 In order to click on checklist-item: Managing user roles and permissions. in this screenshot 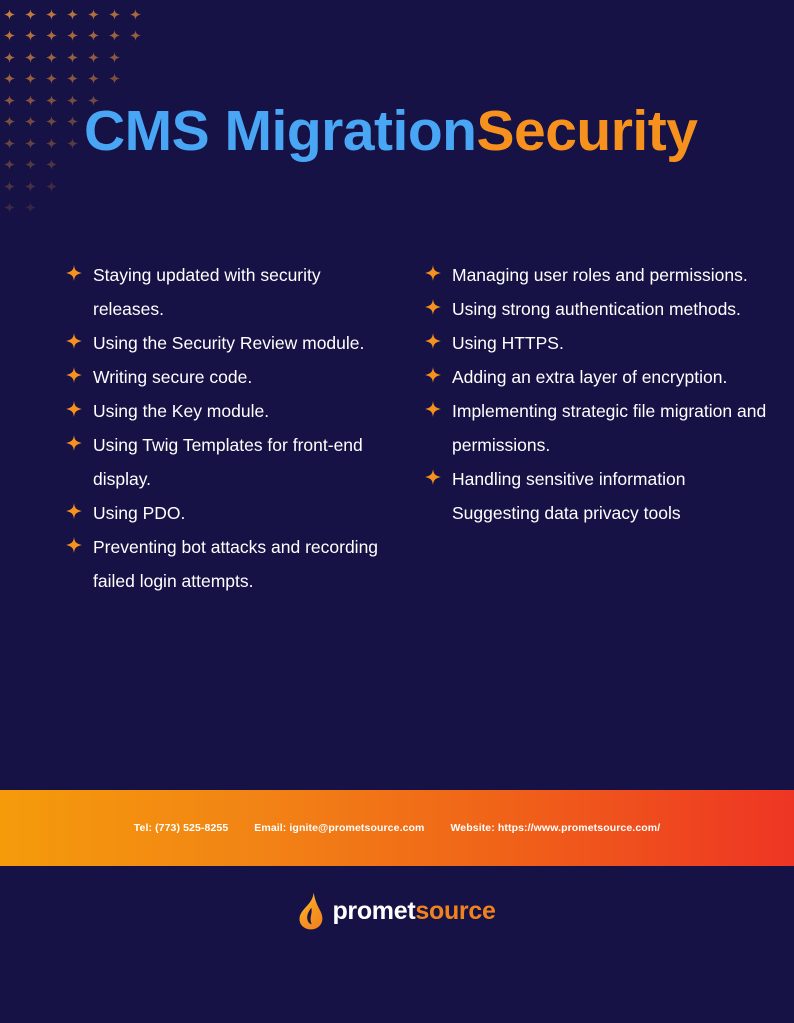, I will do `click(597, 275)`.